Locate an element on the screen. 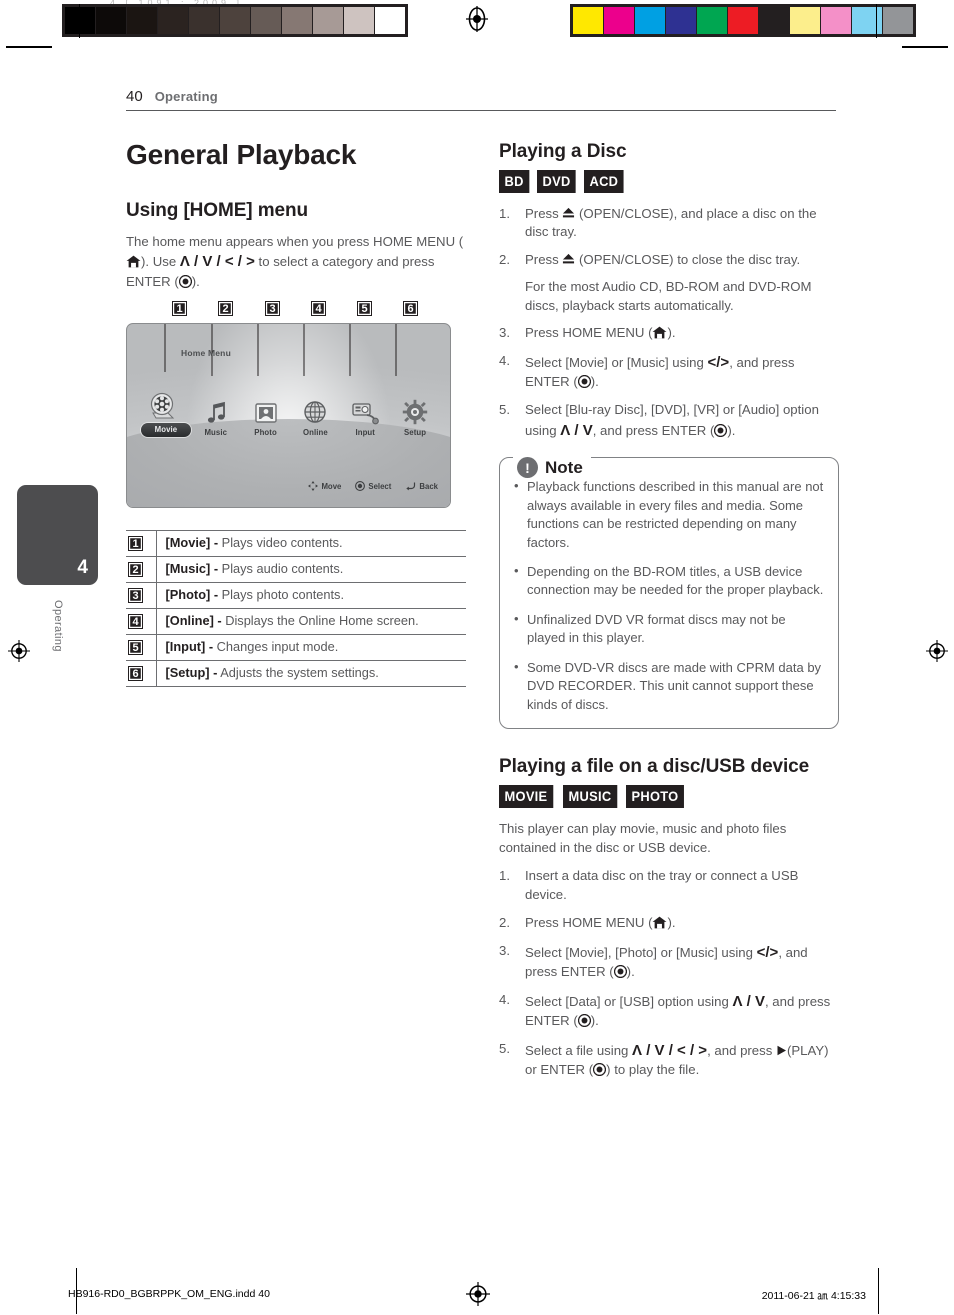 Image resolution: width=954 pixels, height=1315 pixels. badge-movie: MOVIE is located at coordinates (526, 796).